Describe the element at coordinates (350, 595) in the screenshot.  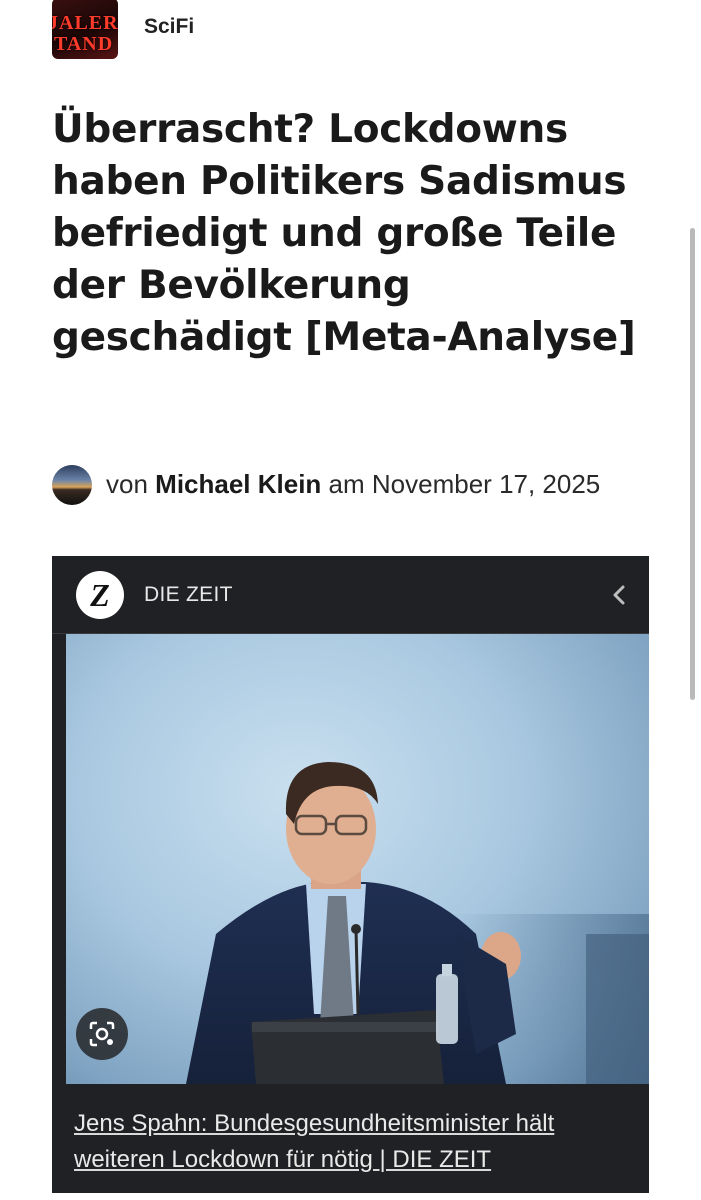
I see `preview-source-bar: Z DIE ZEIT` at that location.